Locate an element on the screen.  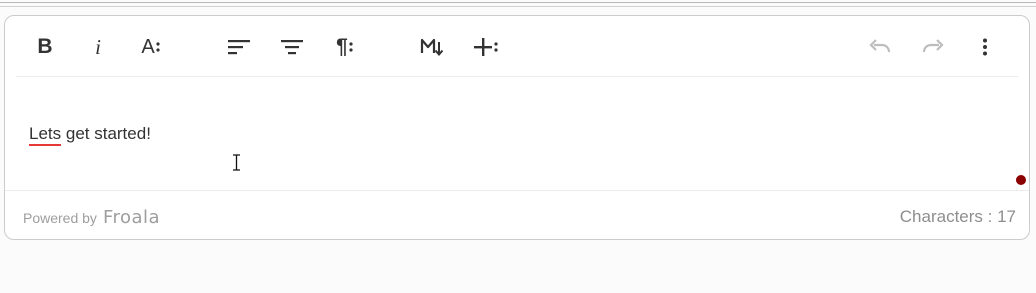
markdown-icon is located at coordinates (432, 47).